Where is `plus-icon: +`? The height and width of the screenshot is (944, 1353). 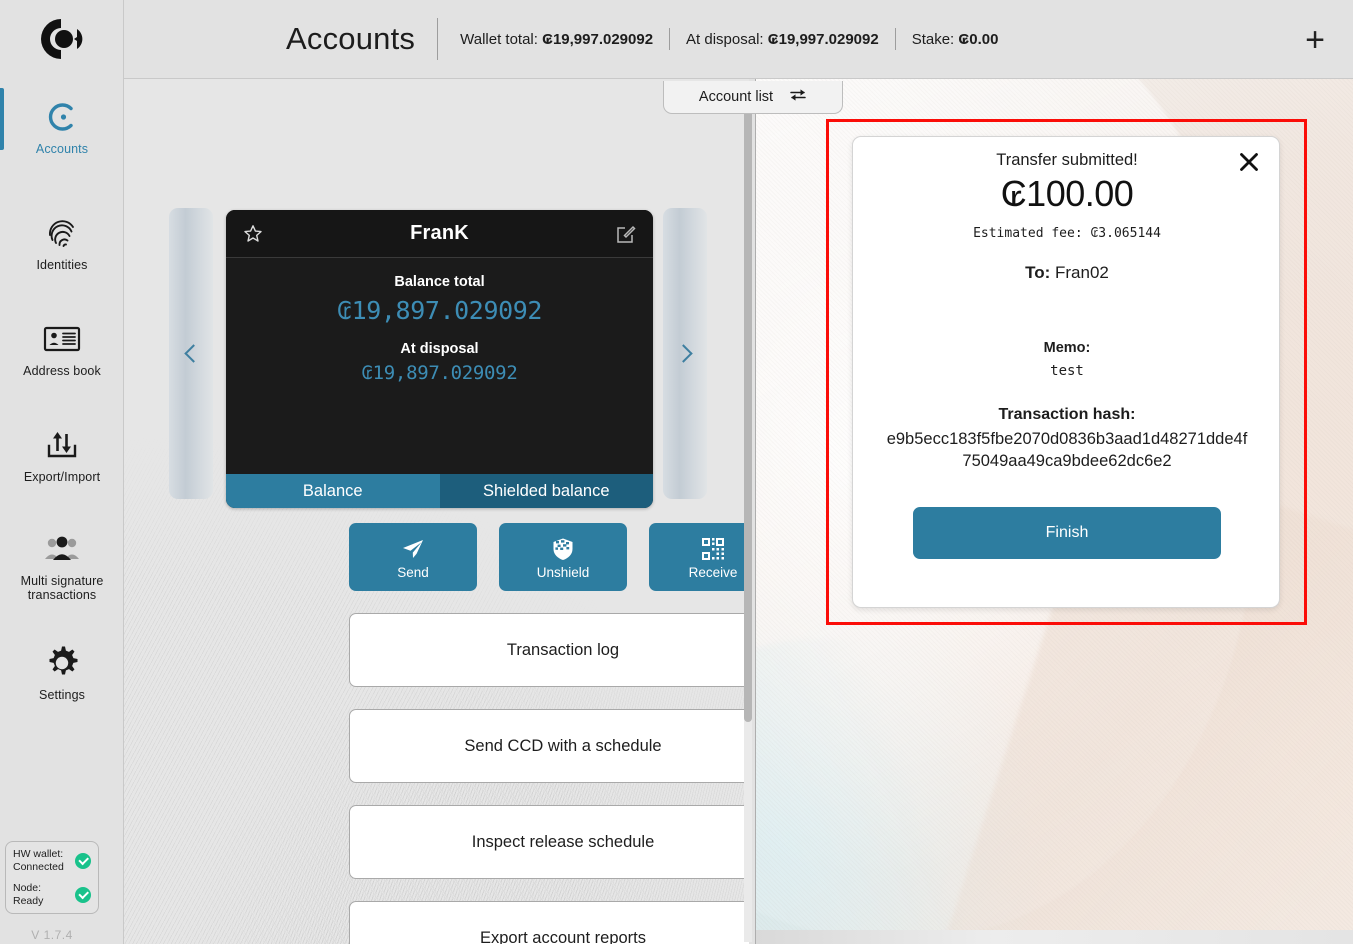 plus-icon: + is located at coordinates (1315, 40).